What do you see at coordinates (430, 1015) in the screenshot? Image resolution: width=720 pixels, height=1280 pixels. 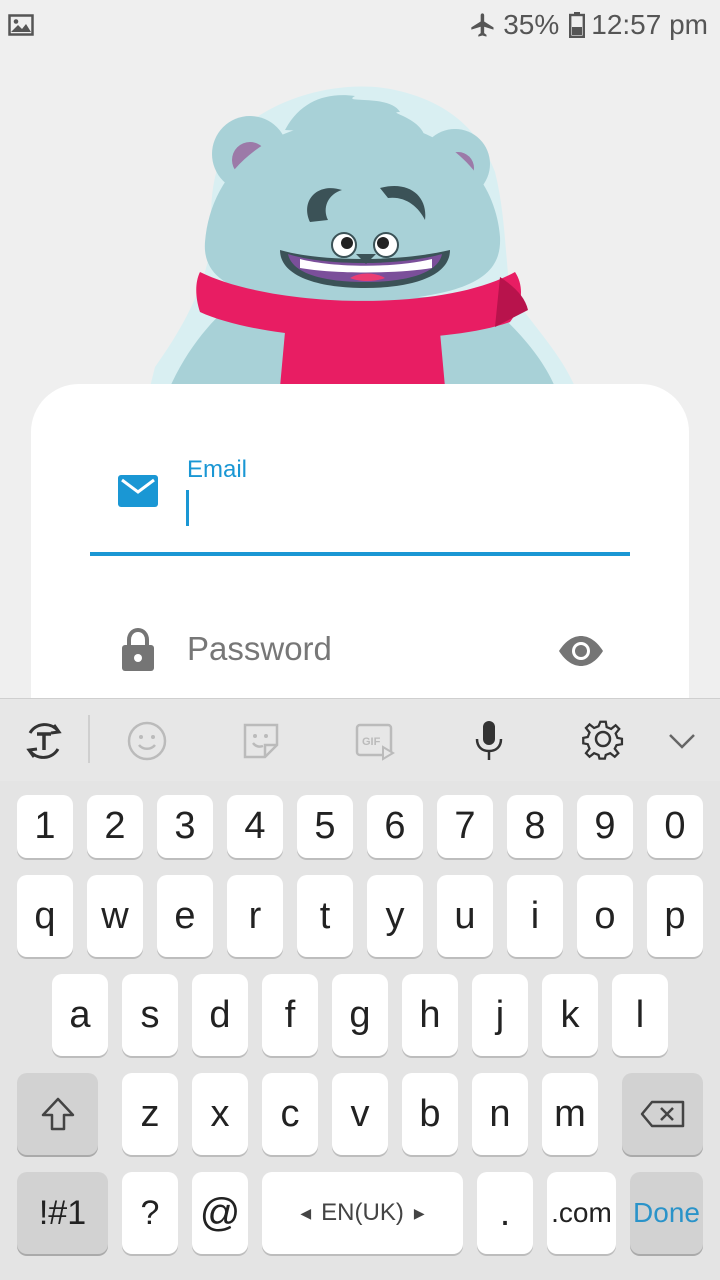 I see `key-h: h` at bounding box center [430, 1015].